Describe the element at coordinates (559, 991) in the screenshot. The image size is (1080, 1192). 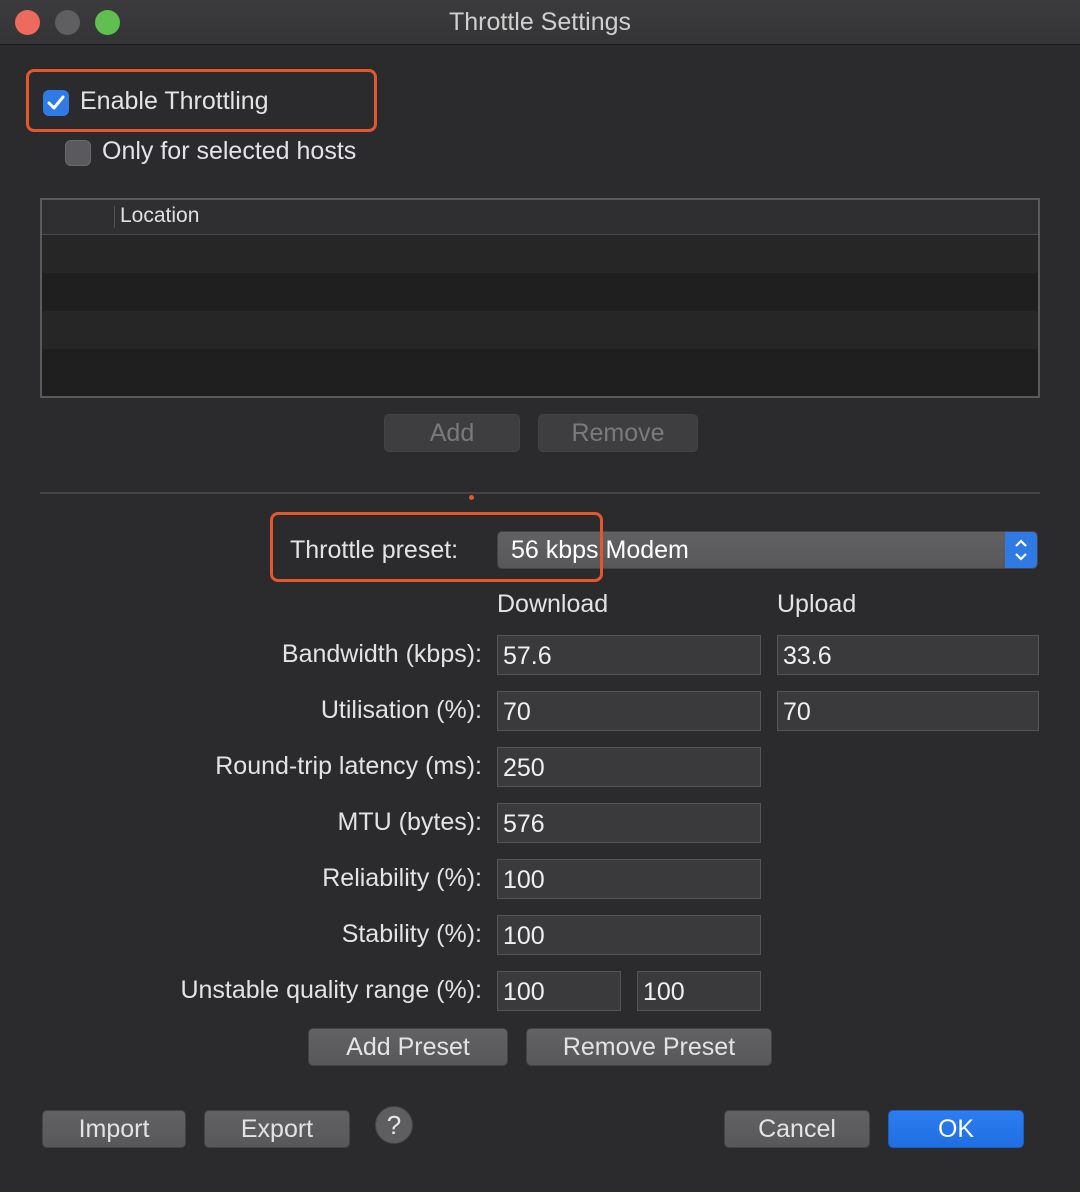
I see `unstable-range-min-field: 100` at that location.